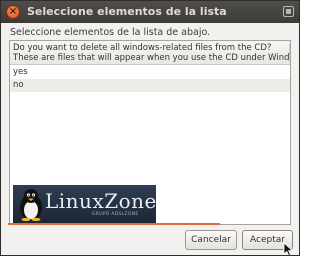 The height and width of the screenshot is (256, 320). I want to click on close-icon: ×, so click(13, 11).